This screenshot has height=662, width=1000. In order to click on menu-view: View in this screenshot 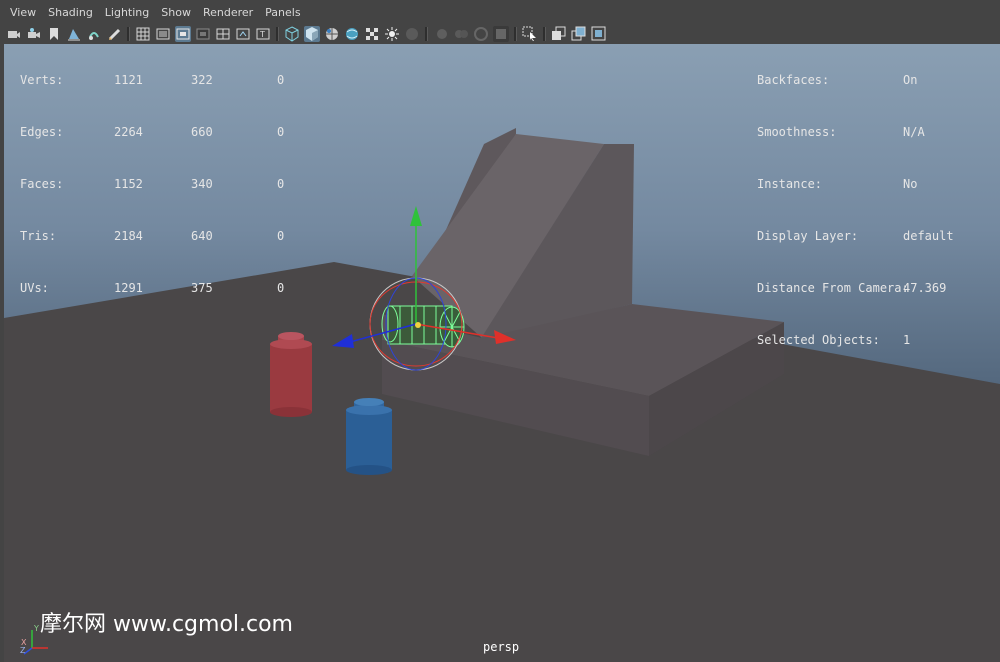, I will do `click(23, 12)`.